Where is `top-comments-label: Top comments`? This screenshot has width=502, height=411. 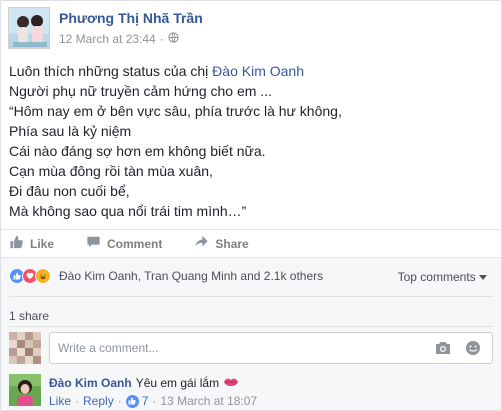
top-comments-label: Top comments is located at coordinates (436, 277).